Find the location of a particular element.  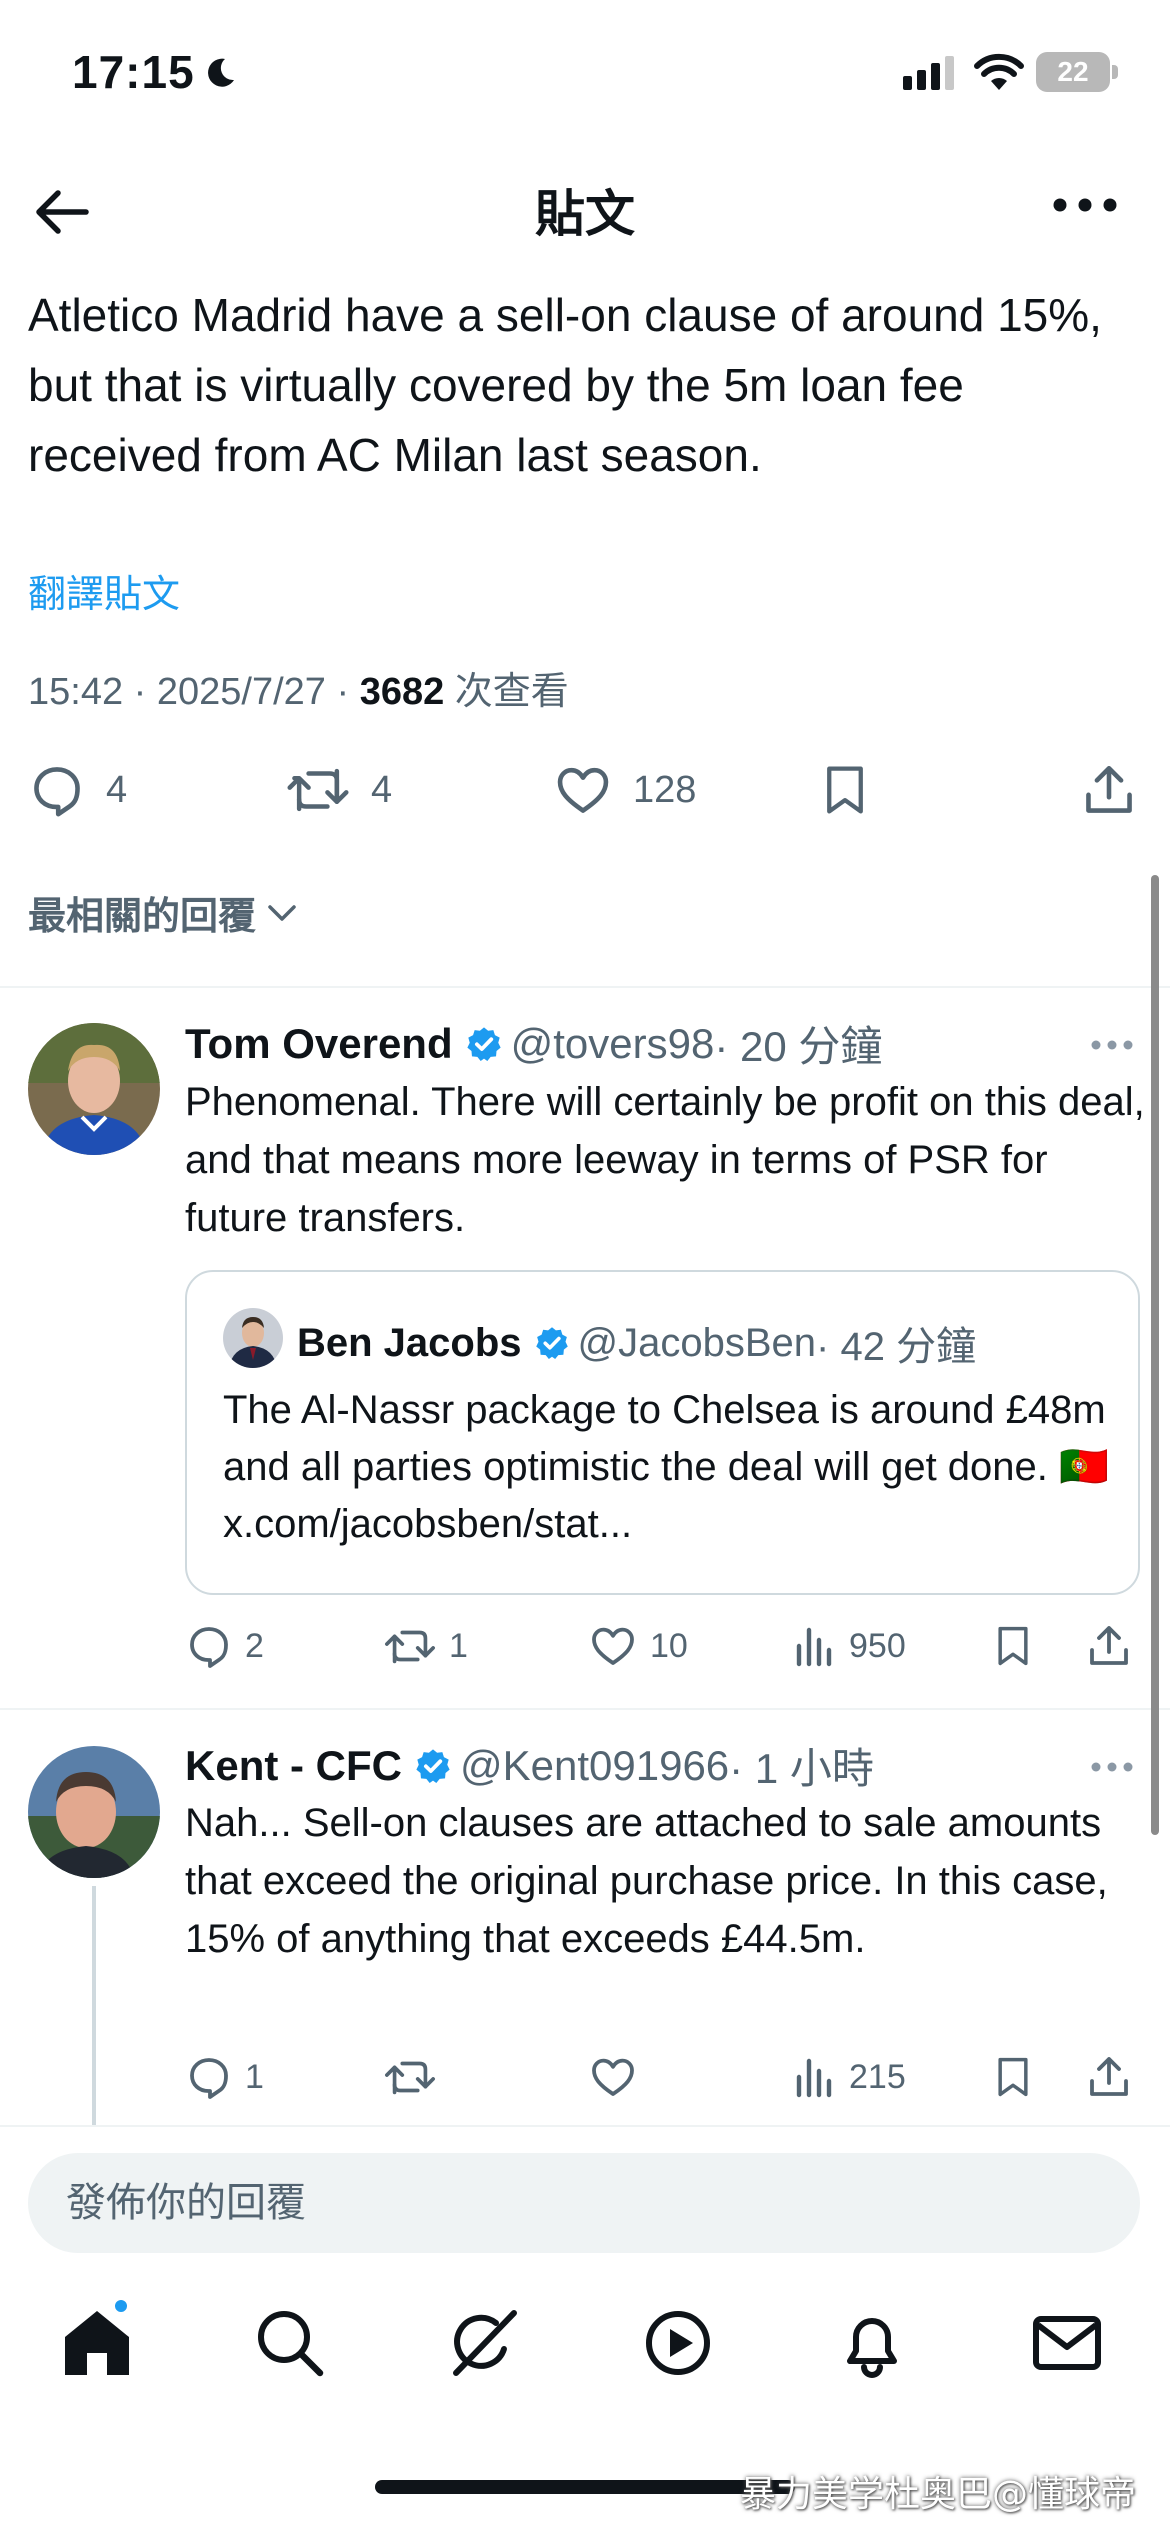

page-title: 貼文 is located at coordinates (585, 214).